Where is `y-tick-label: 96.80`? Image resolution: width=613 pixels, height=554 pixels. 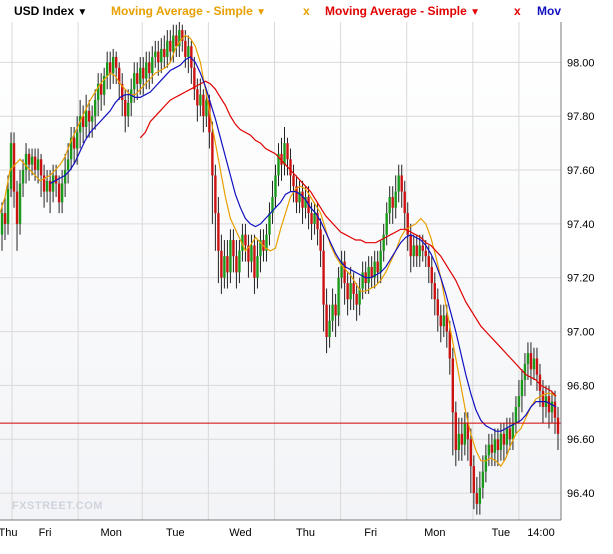 y-tick-label: 96.80 is located at coordinates (581, 386).